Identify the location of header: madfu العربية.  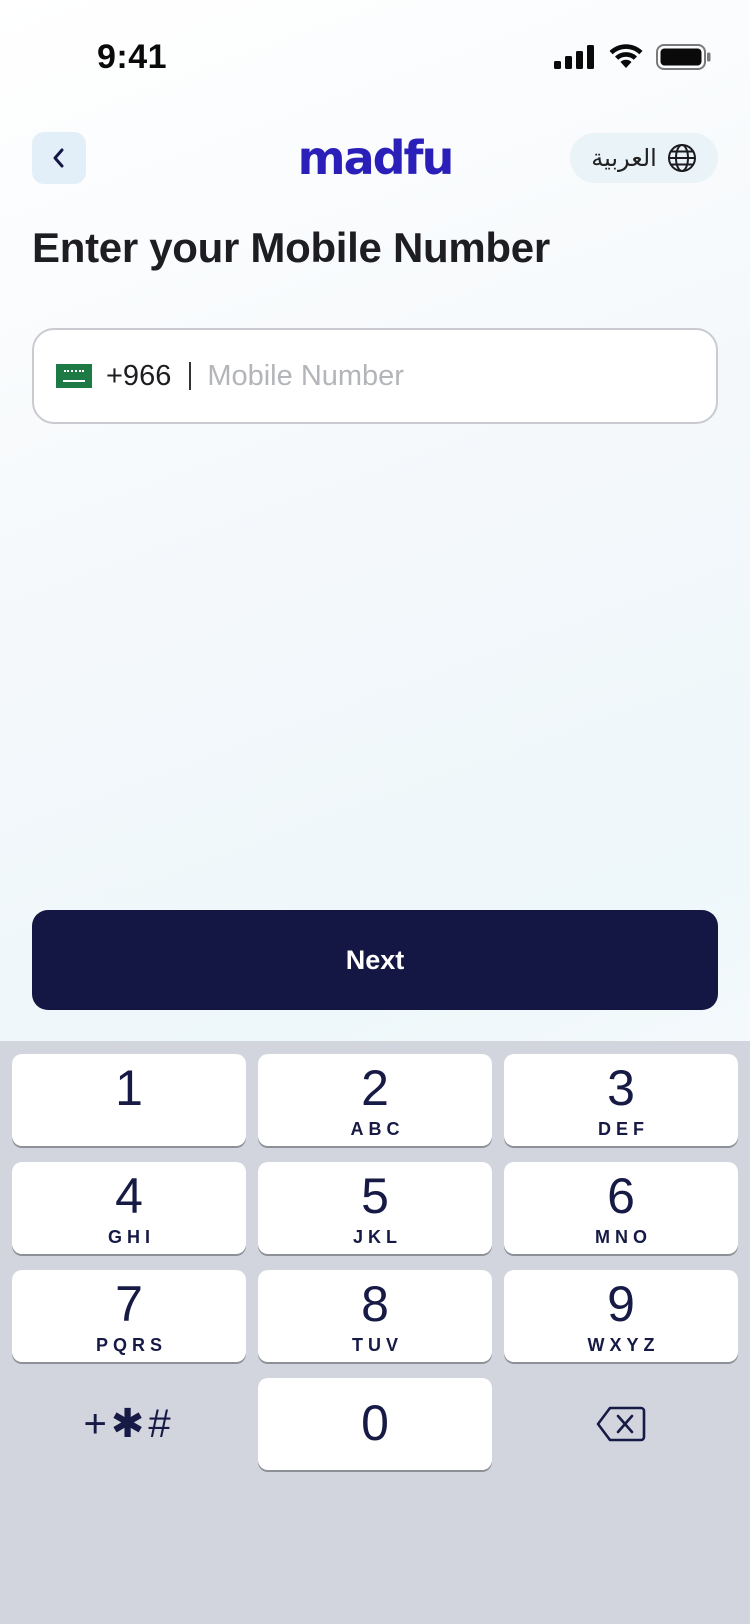
(375, 159).